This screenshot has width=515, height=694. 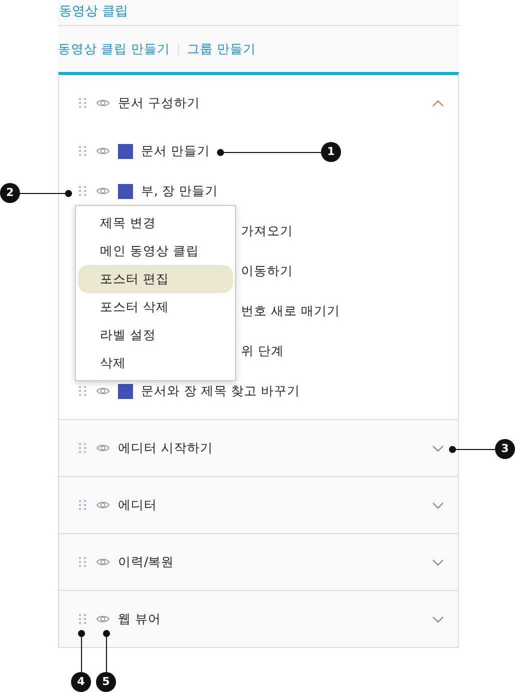 I want to click on item-title: 가져오기, so click(x=267, y=231).